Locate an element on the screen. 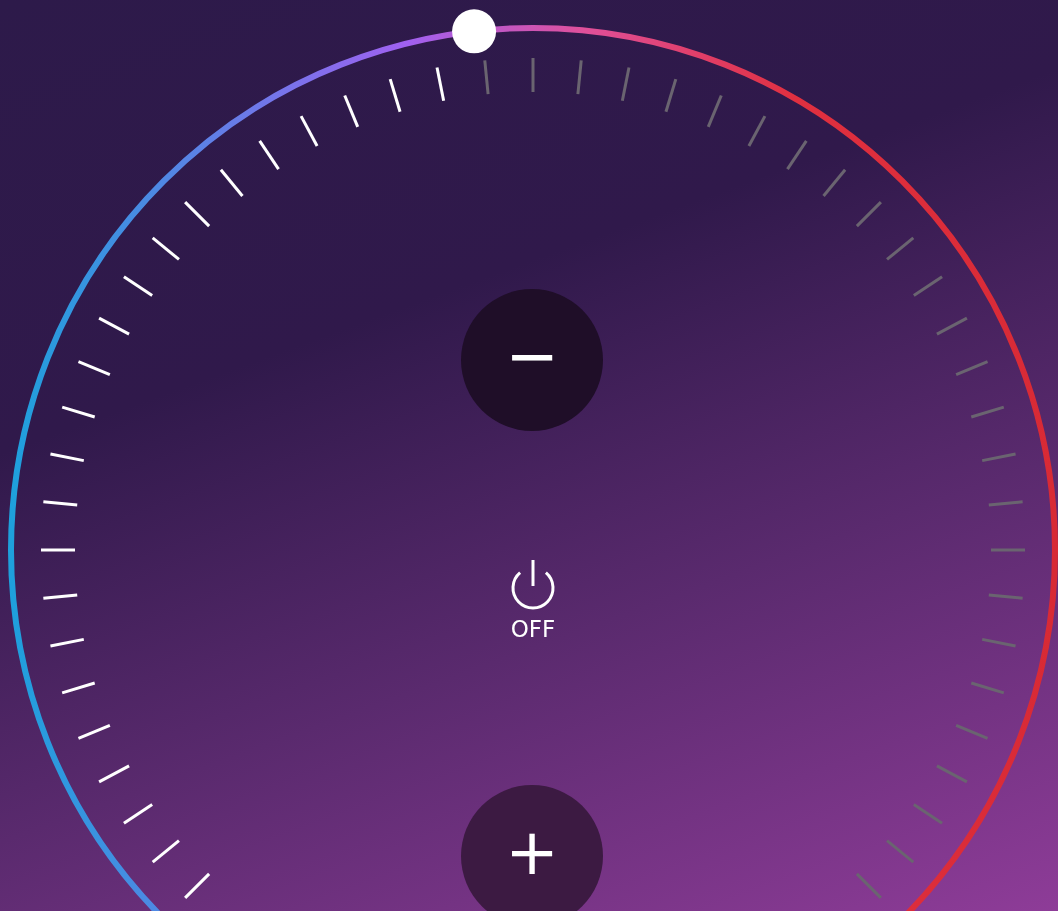 Image resolution: width=1058 pixels, height=911 pixels. dial-thumb is located at coordinates (474, 31).